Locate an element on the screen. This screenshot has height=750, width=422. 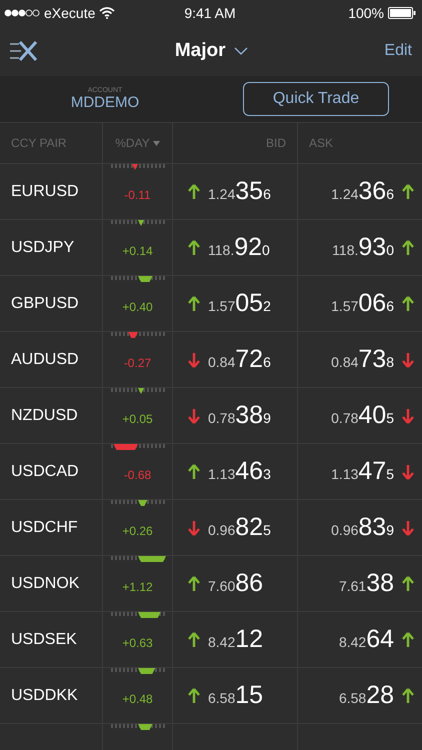
day-change: +0.63 is located at coordinates (137, 643).